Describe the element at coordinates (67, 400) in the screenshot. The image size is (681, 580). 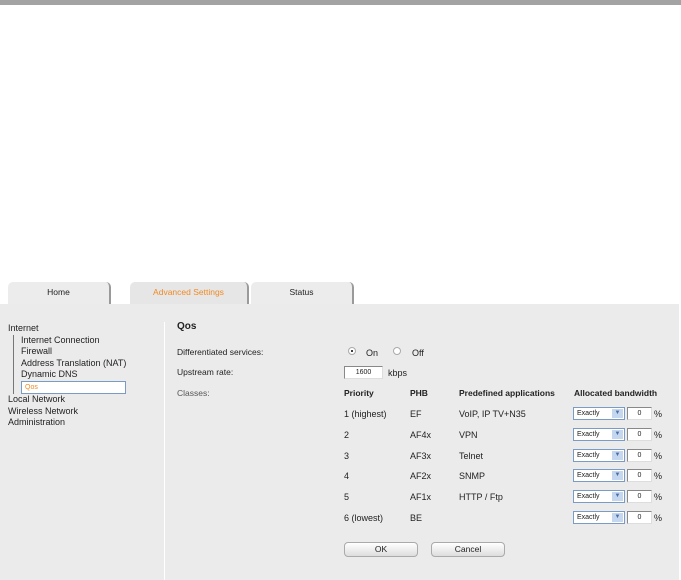
I see `nav-local-network: Local Network` at that location.